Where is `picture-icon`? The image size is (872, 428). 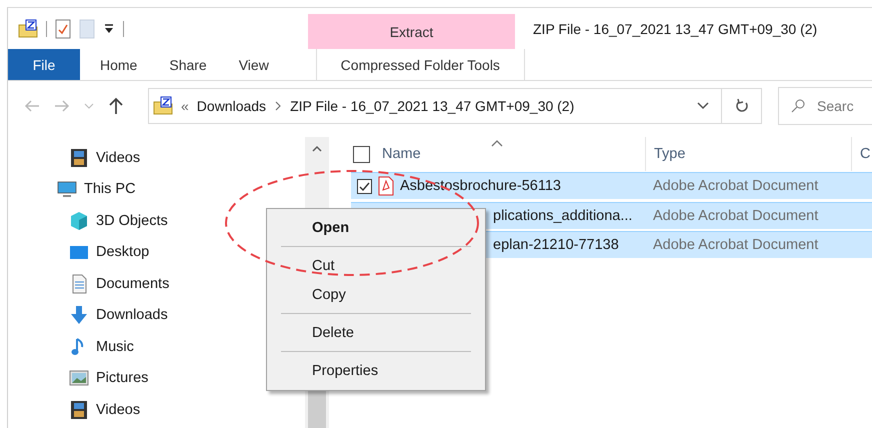
picture-icon is located at coordinates (79, 378).